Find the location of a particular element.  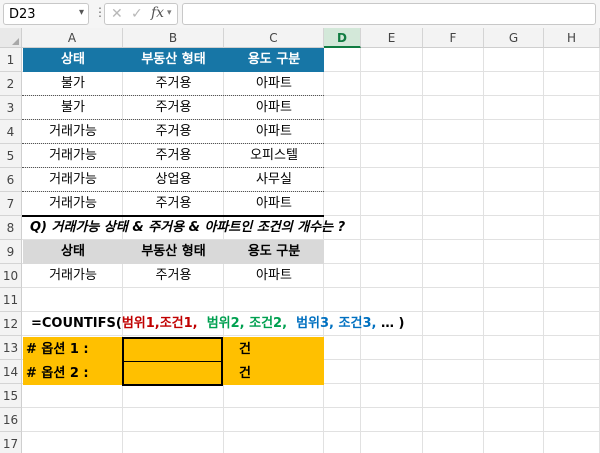

table1-header-property-type: 부동산 형태 is located at coordinates (173, 60).